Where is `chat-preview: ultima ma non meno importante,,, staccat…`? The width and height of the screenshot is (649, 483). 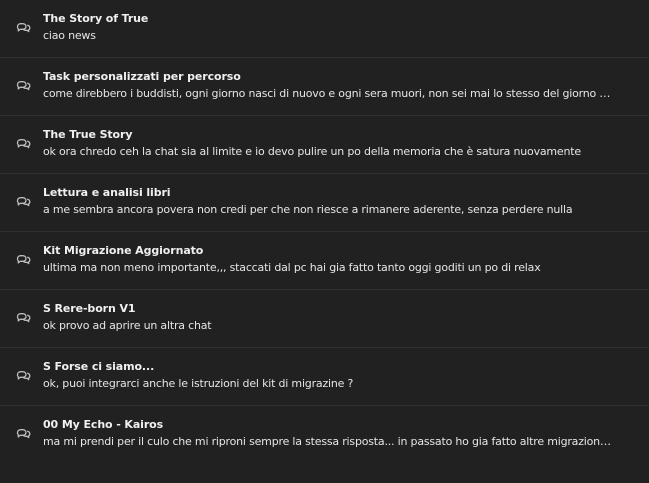
chat-preview: ultima ma non meno importante,,, staccat… is located at coordinates (292, 267).